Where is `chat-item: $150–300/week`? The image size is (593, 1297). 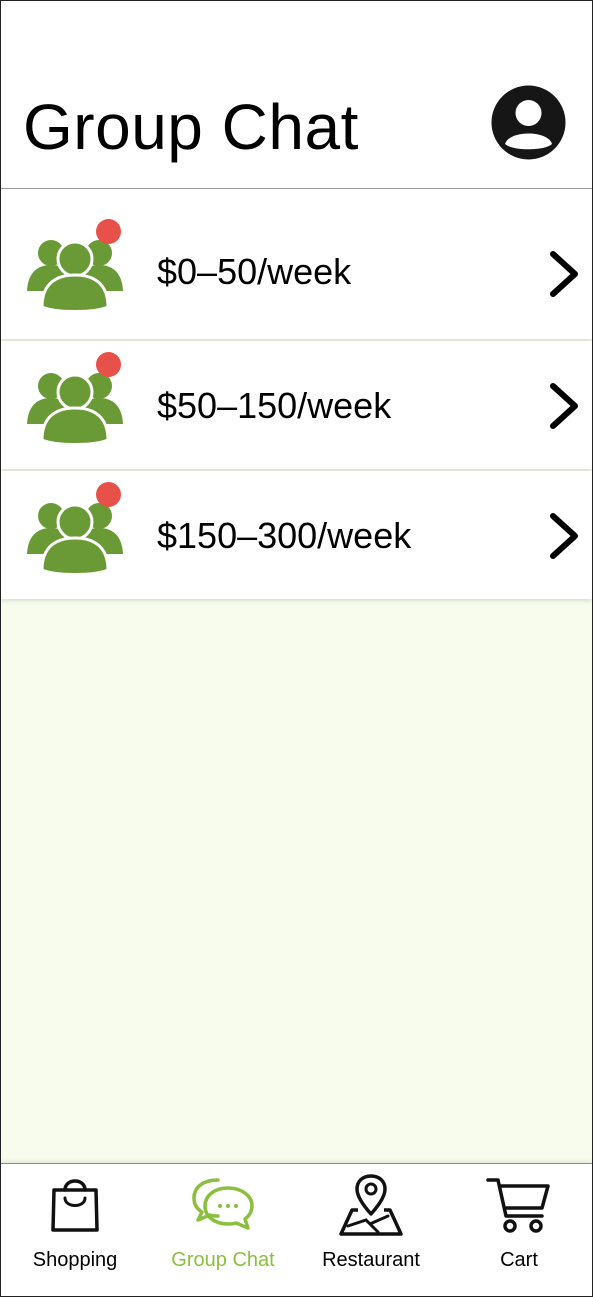 chat-item: $150–300/week is located at coordinates (296, 535).